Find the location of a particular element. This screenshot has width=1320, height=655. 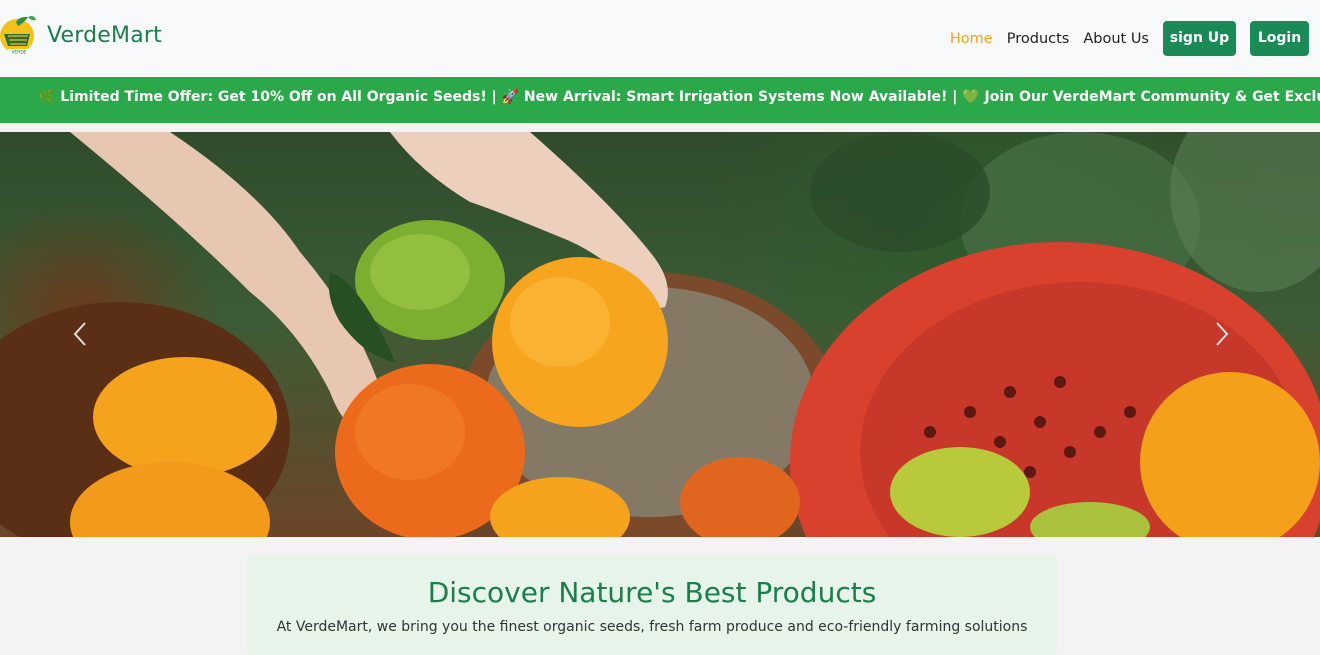

carousel-next-button is located at coordinates (1223, 334).